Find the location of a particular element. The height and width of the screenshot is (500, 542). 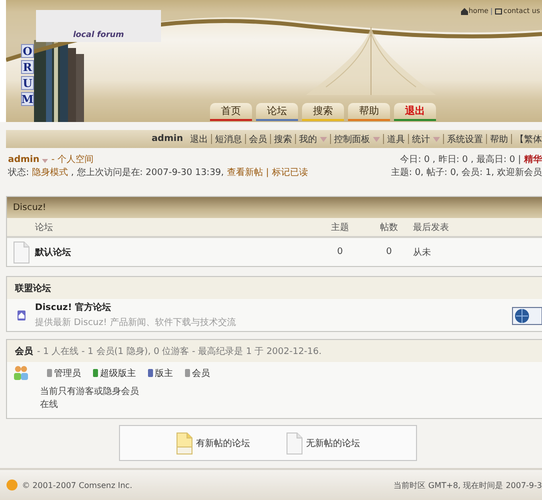

users-icon is located at coordinates (21, 373).